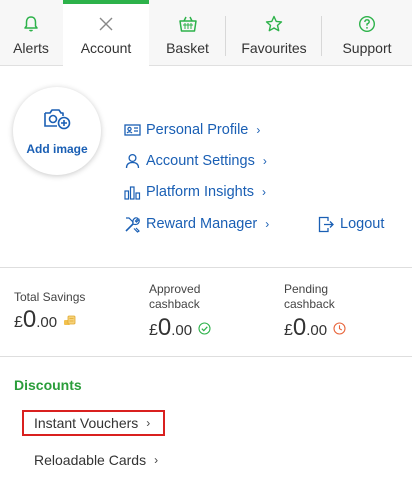 This screenshot has height=480, width=412. Describe the element at coordinates (274, 24) in the screenshot. I see `star-icon` at that location.